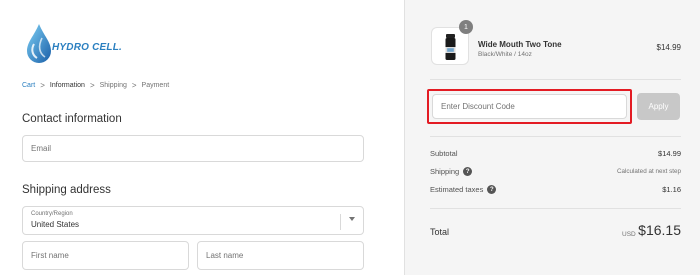 Image resolution: width=700 pixels, height=275 pixels. I want to click on taxes-label-text: Estimated taxes, so click(457, 189).